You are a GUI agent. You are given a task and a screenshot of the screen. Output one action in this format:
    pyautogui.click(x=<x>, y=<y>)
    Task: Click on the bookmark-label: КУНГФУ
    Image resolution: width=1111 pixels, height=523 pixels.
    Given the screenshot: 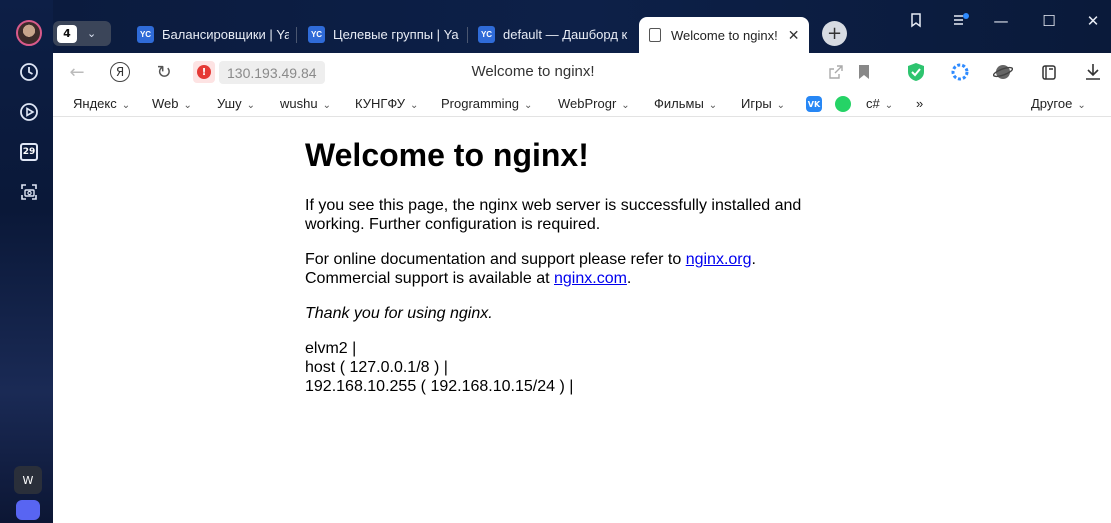 What is the action you would take?
    pyautogui.click(x=380, y=103)
    